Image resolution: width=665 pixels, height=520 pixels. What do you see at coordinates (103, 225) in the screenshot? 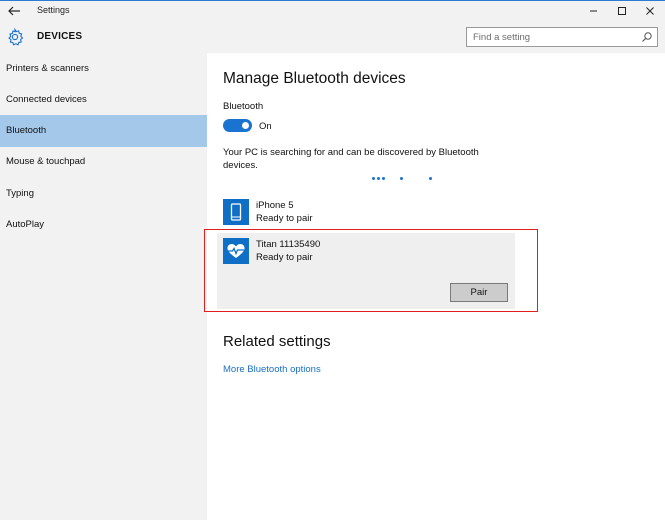
I see `sidebar-item-autoplay: AutoPlay` at bounding box center [103, 225].